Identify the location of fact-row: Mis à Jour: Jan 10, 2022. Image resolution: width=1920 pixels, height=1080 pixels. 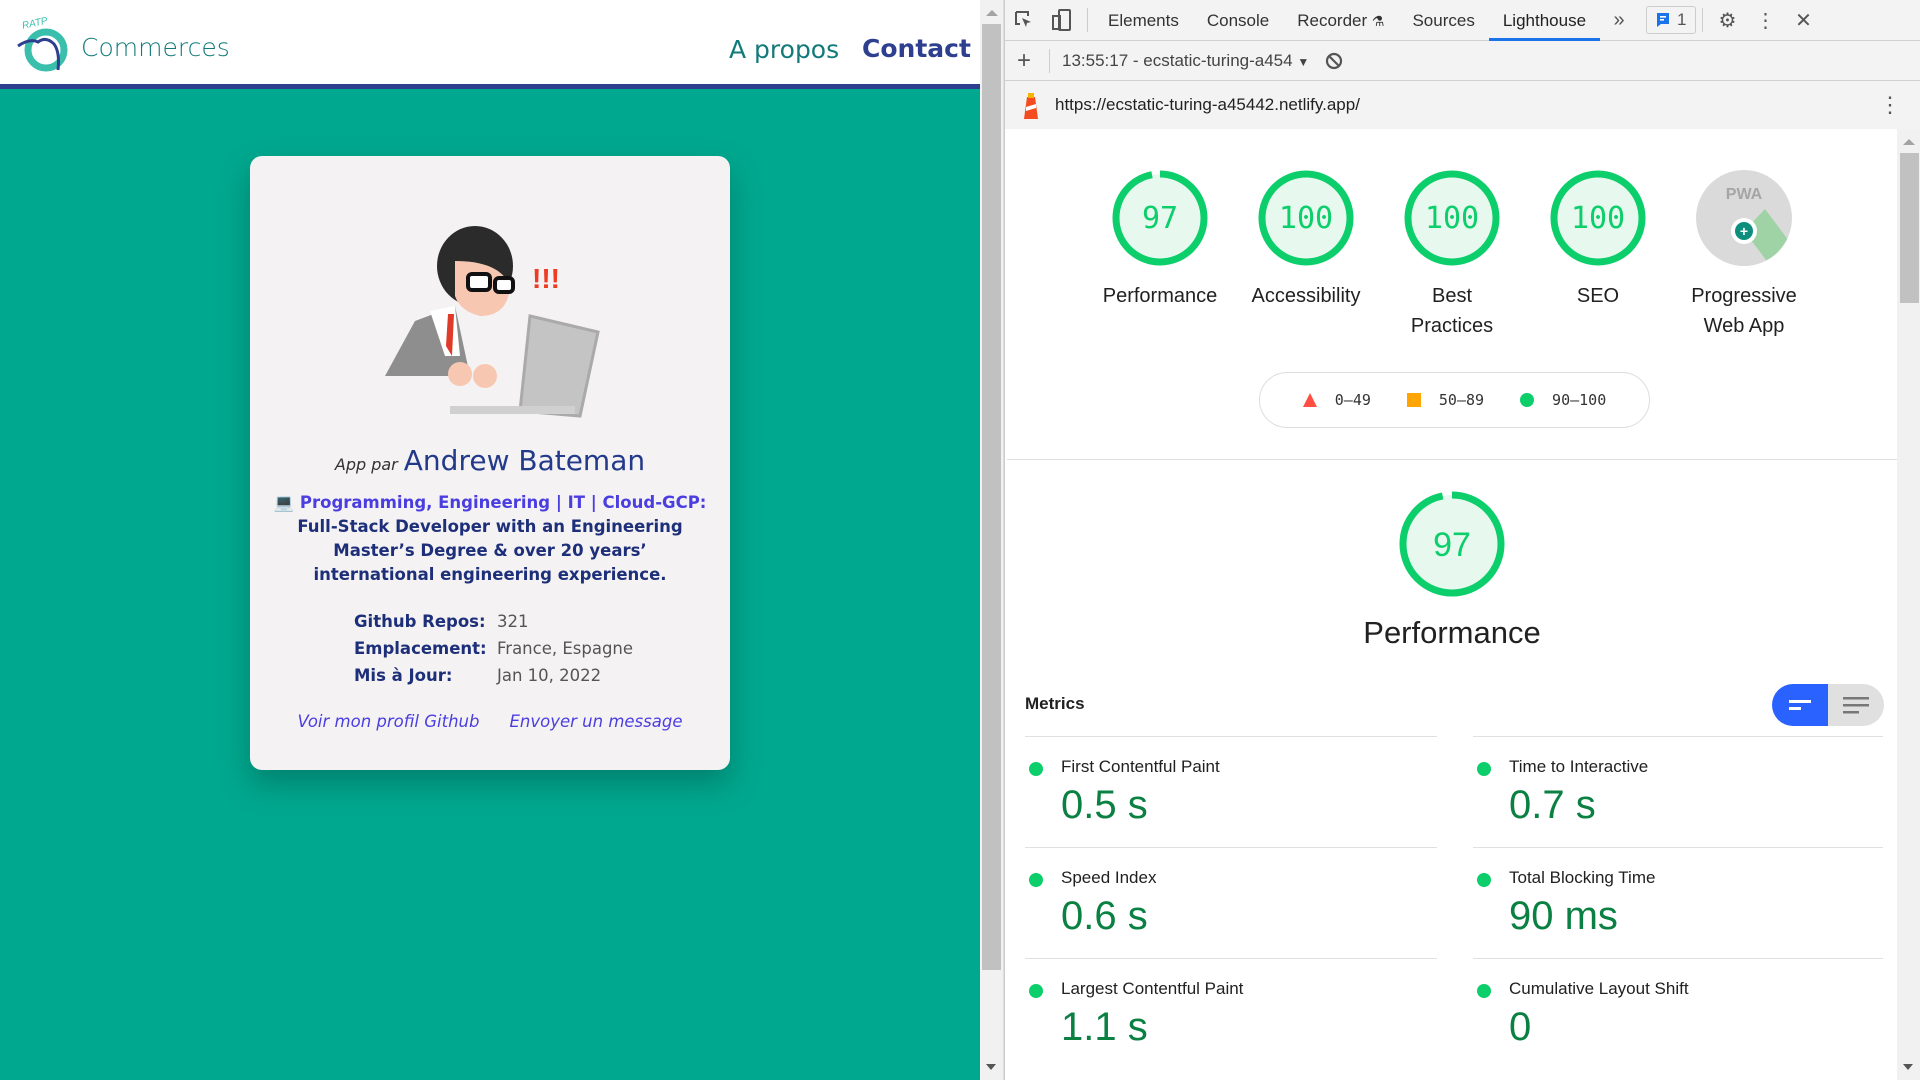
(493, 675).